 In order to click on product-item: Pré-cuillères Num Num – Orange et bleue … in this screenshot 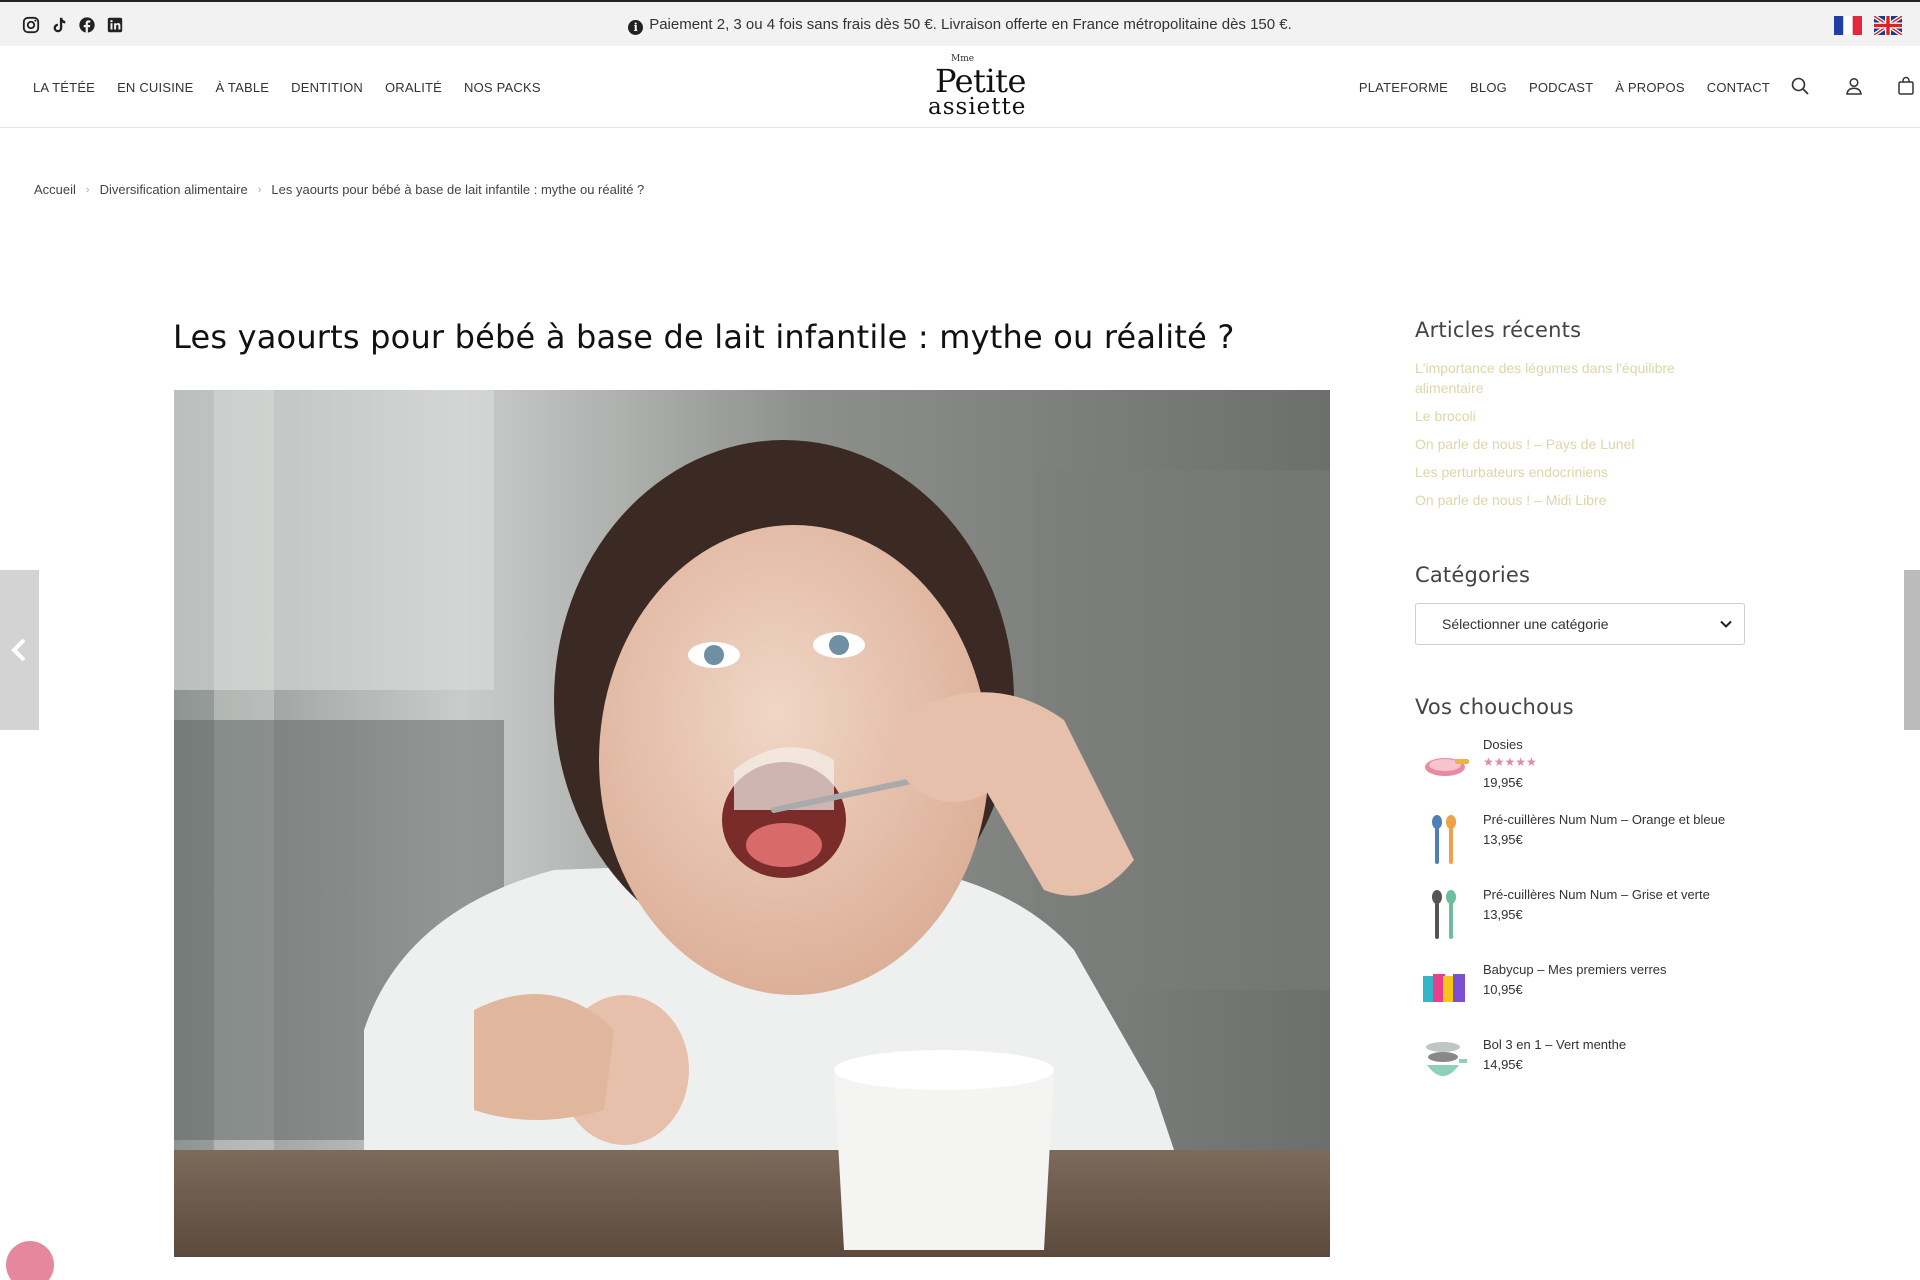, I will do `click(1585, 849)`.